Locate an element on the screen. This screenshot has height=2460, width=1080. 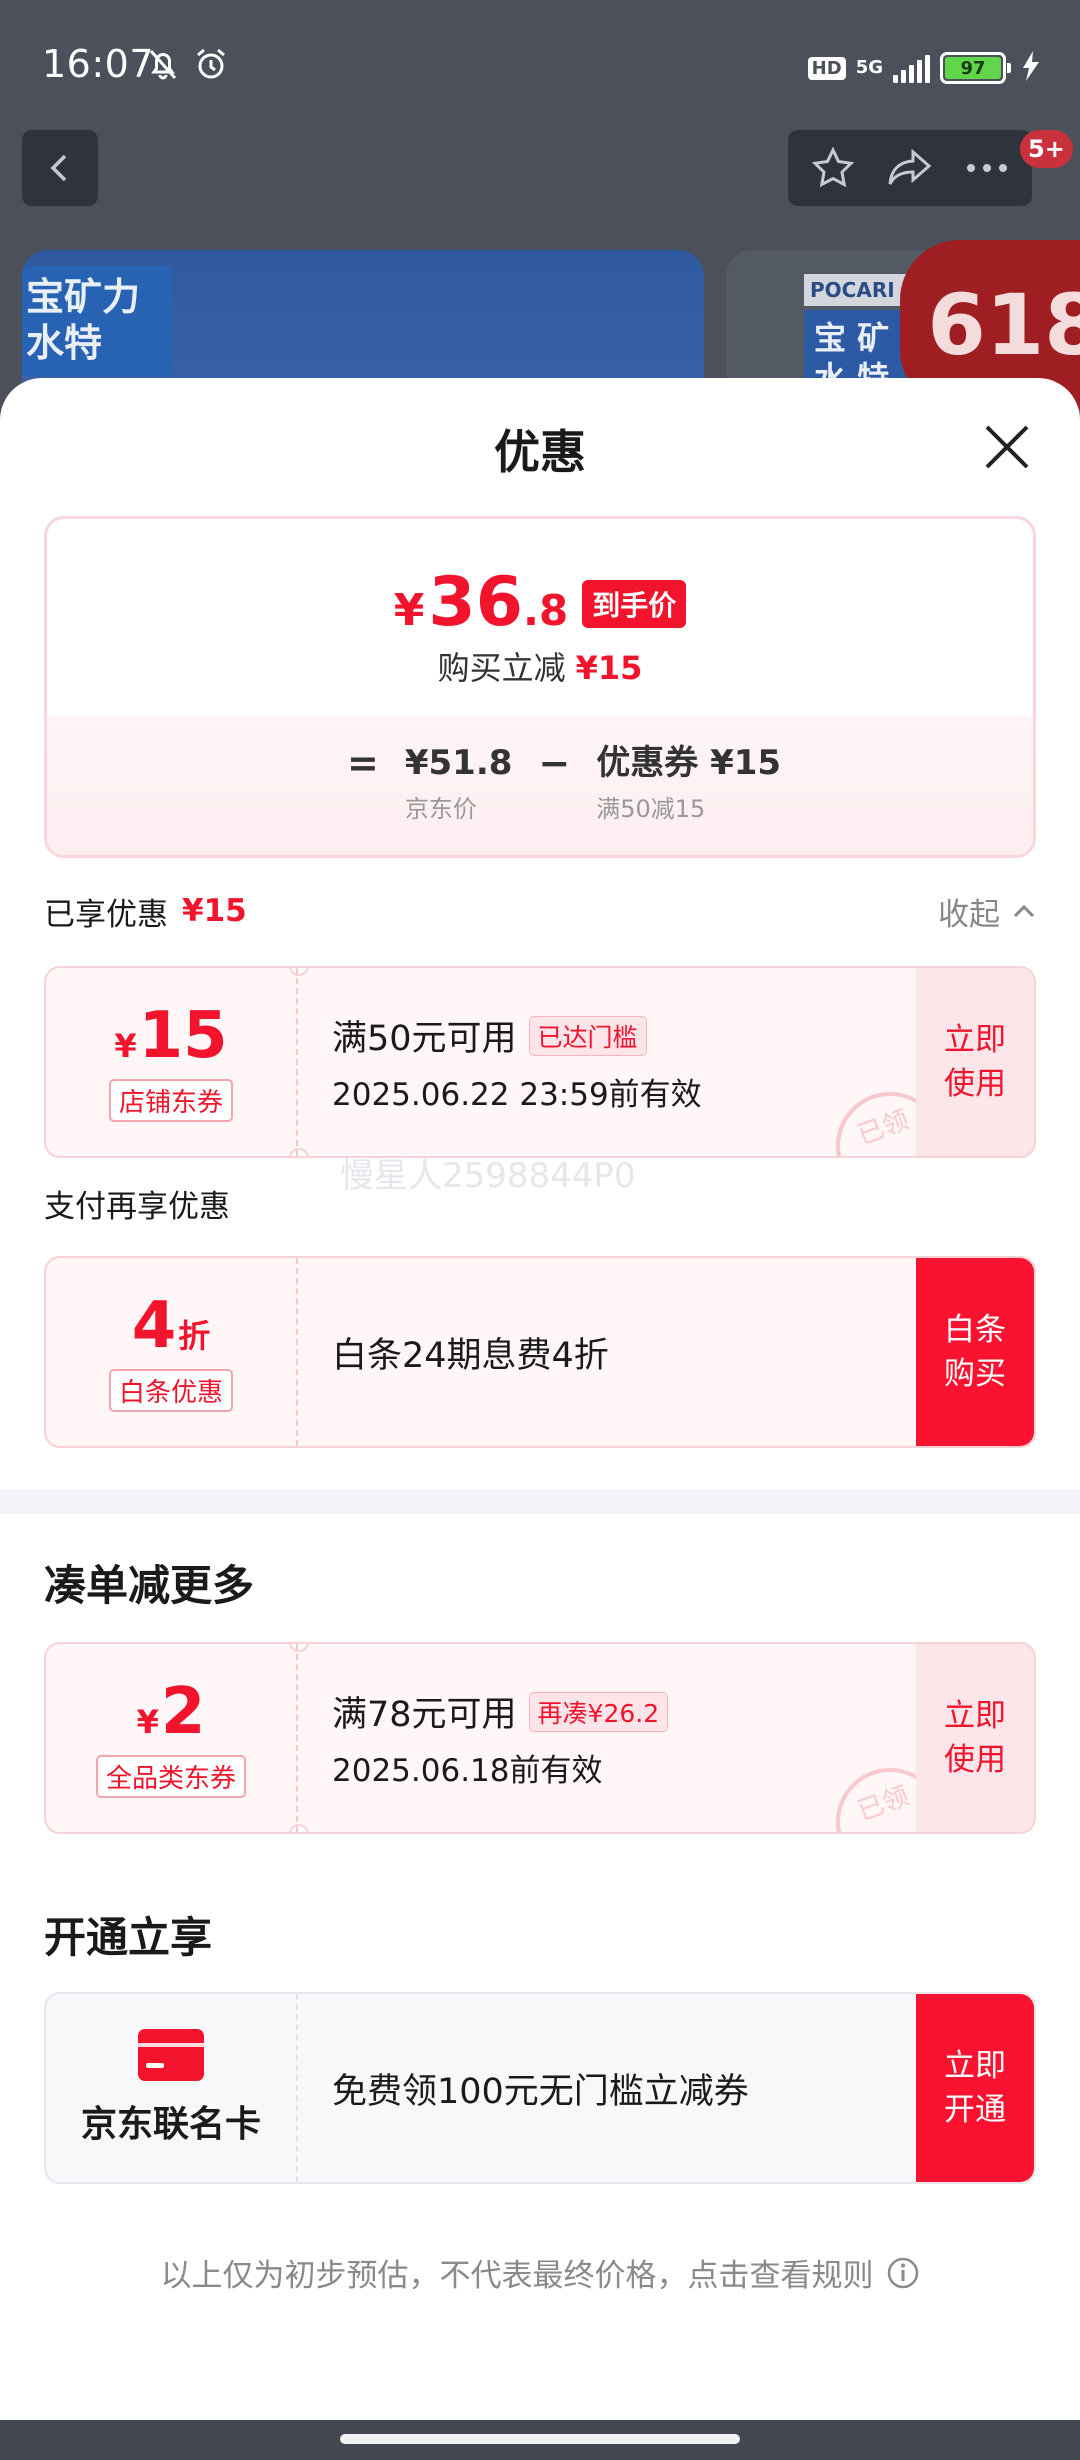
nav-action-group is located at coordinates (910, 168).